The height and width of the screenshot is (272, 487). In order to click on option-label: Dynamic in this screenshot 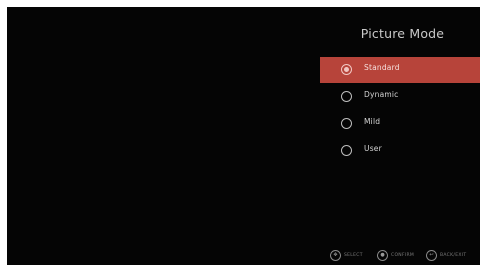, I will do `click(381, 94)`.